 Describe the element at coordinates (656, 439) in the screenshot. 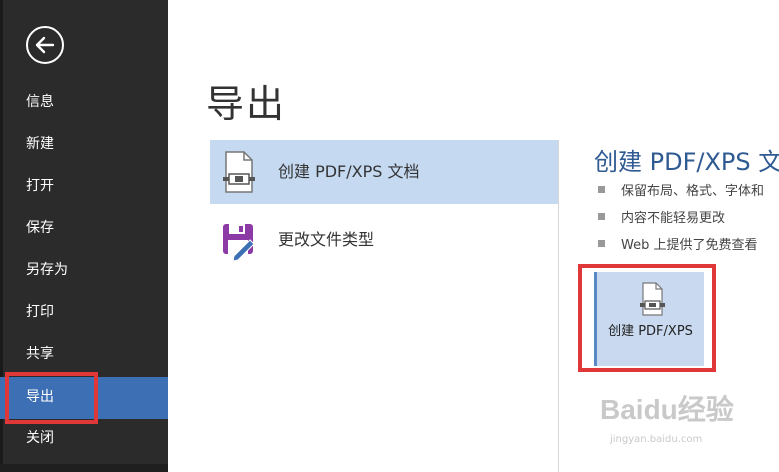

I see `watermark-url: jingyan.baidu.com` at that location.